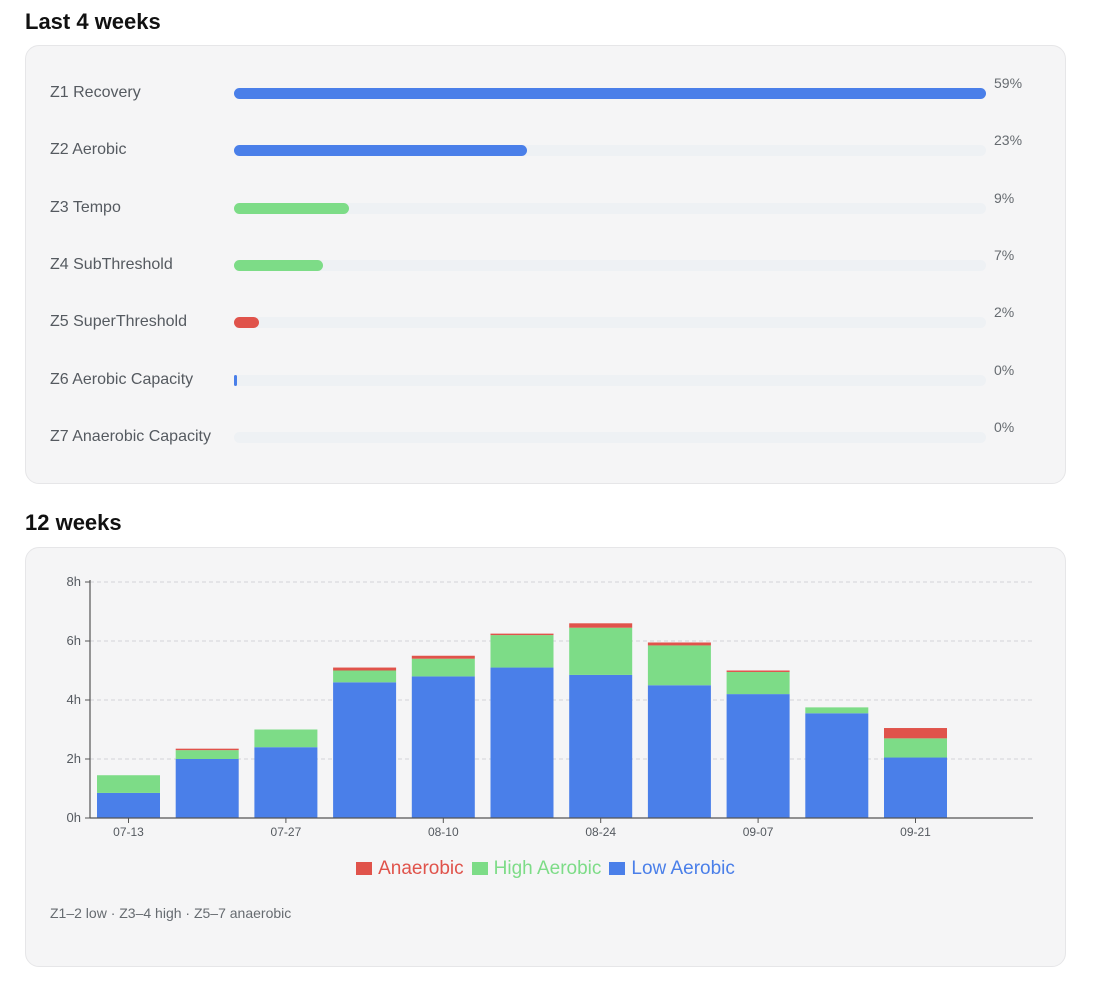 Image resolution: width=1100 pixels, height=996 pixels. I want to click on x-tick-label: 09-07, so click(758, 832).